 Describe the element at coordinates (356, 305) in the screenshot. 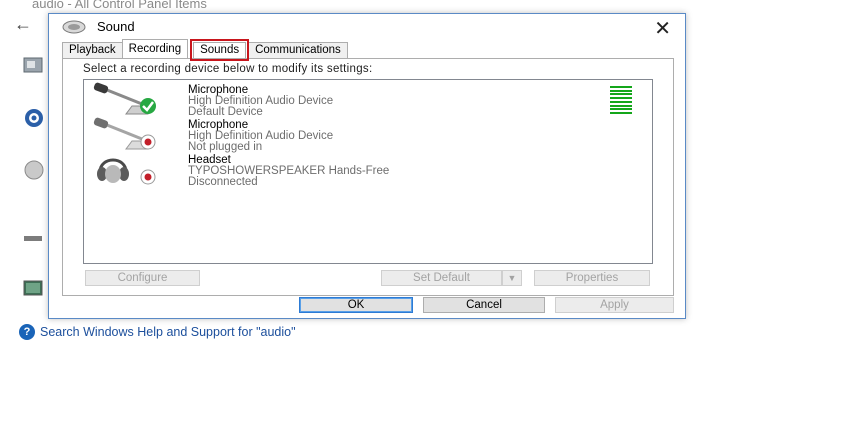

I see `ok-button: OK` at that location.